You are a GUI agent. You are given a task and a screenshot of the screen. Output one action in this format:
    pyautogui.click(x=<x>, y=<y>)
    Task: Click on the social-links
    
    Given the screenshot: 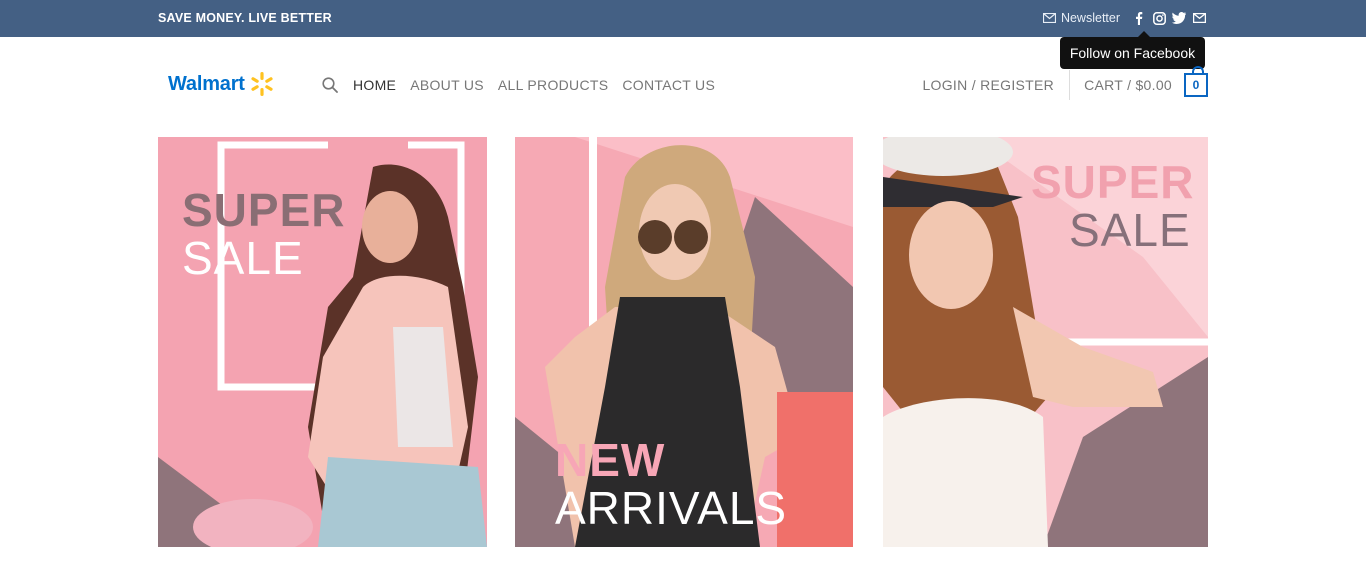 What is the action you would take?
    pyautogui.click(x=1169, y=18)
    